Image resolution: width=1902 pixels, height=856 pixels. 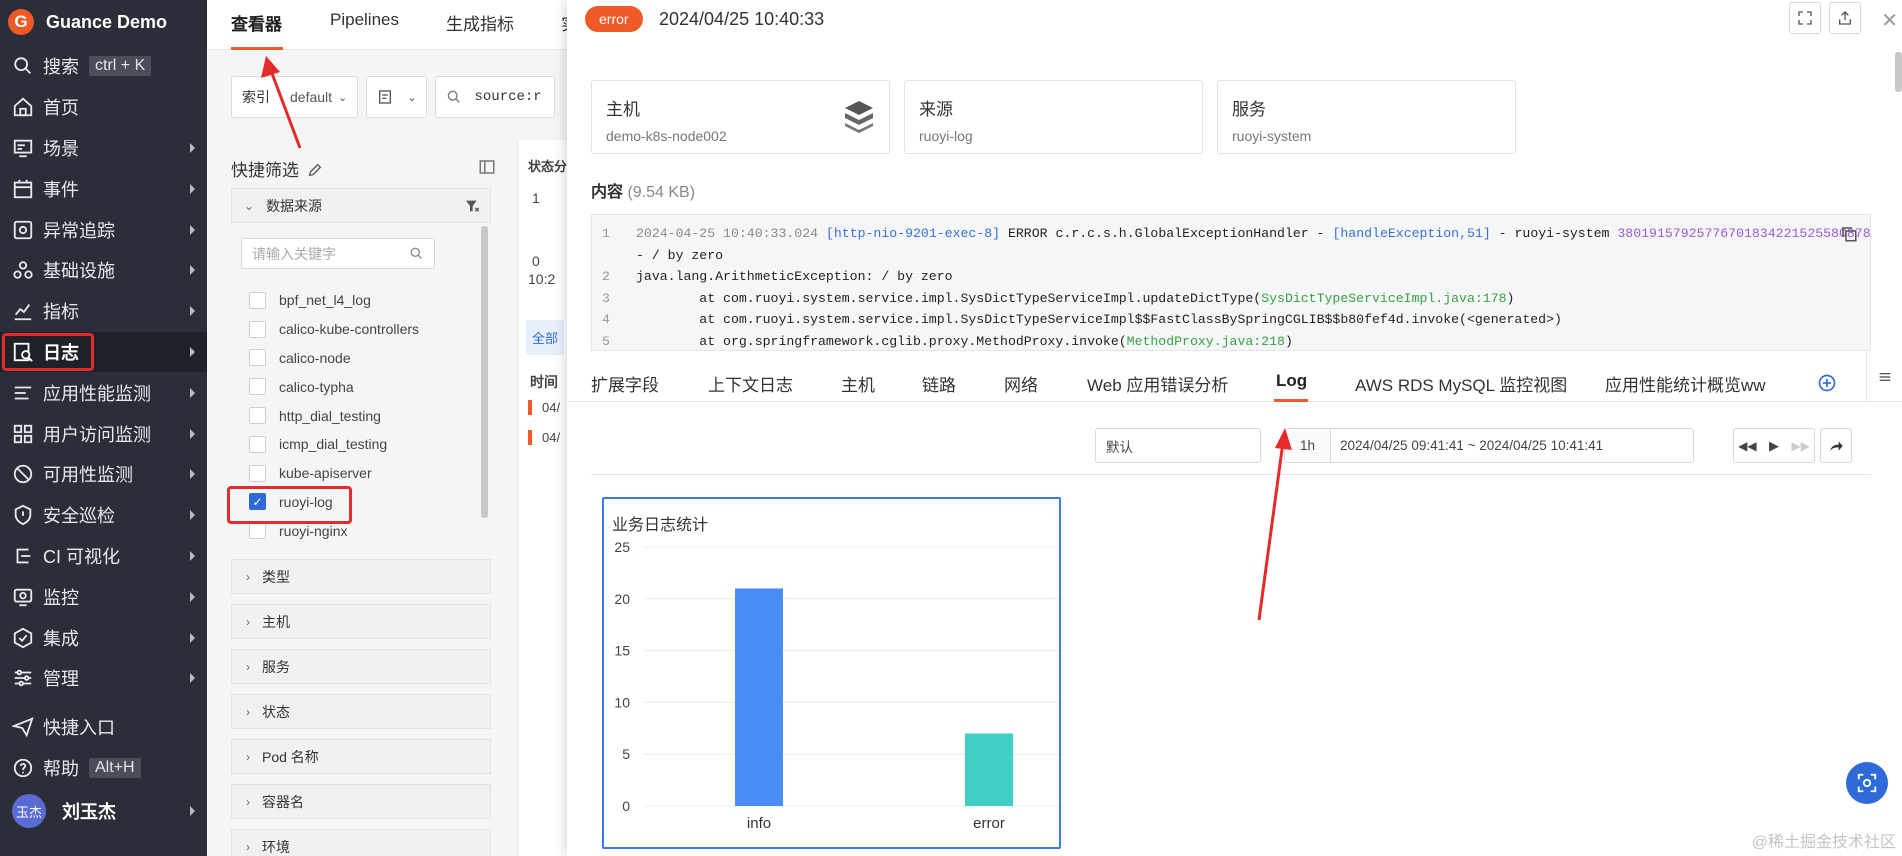 What do you see at coordinates (831, 673) in the screenshot?
I see `chart-card: 业务日志统计 0 5 10 15 20 25 info error` at bounding box center [831, 673].